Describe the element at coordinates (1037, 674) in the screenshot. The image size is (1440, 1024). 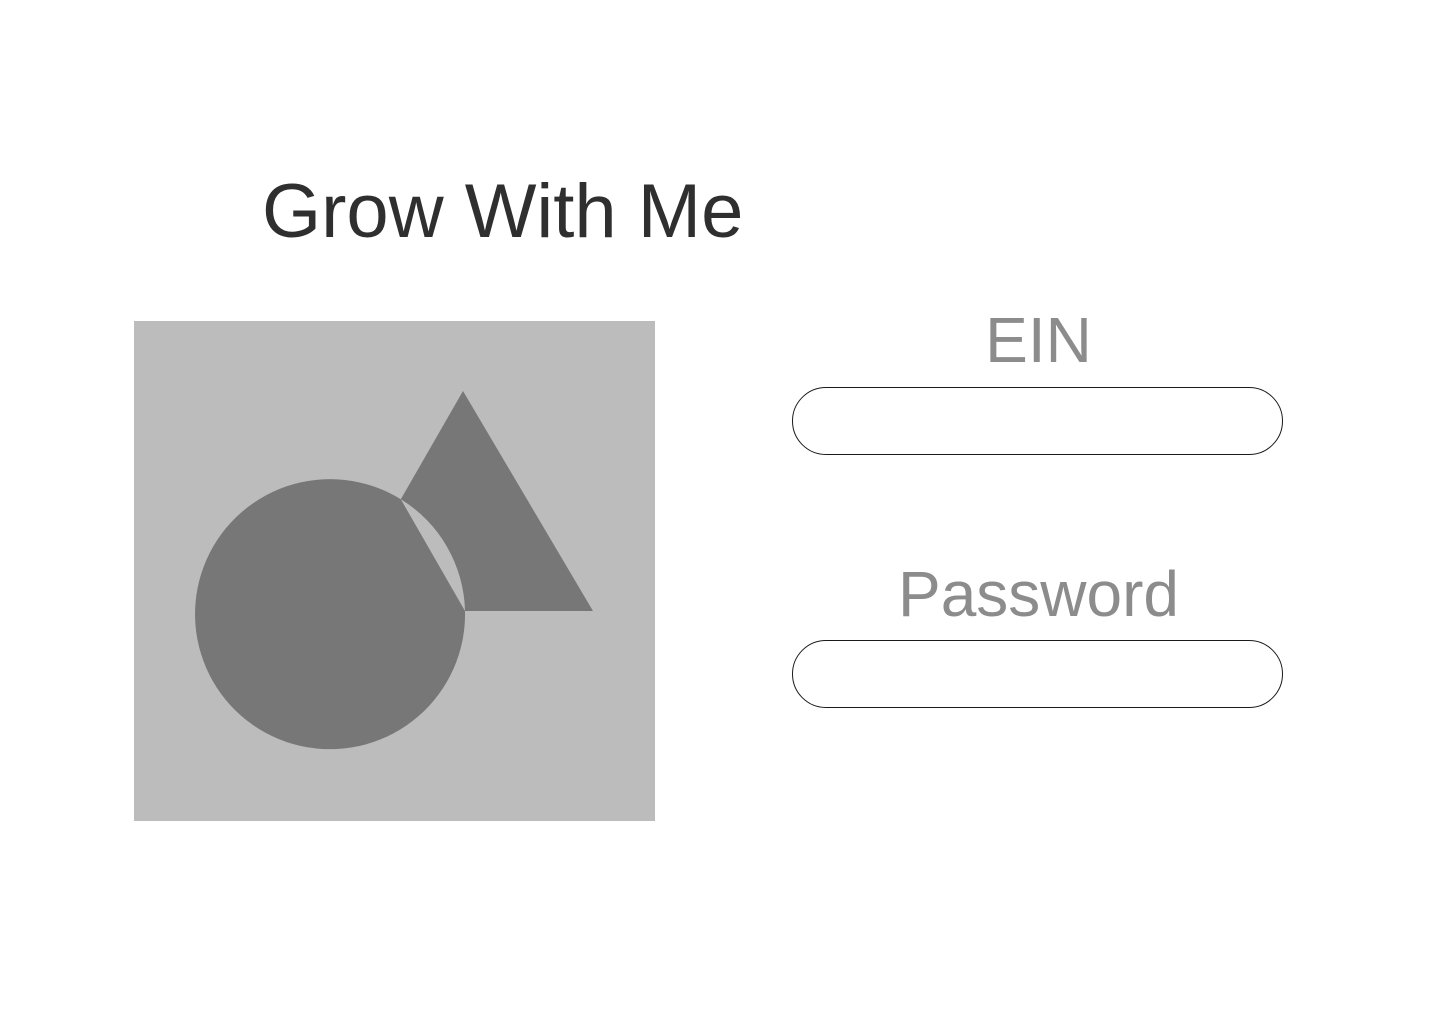
I see `password-input` at that location.